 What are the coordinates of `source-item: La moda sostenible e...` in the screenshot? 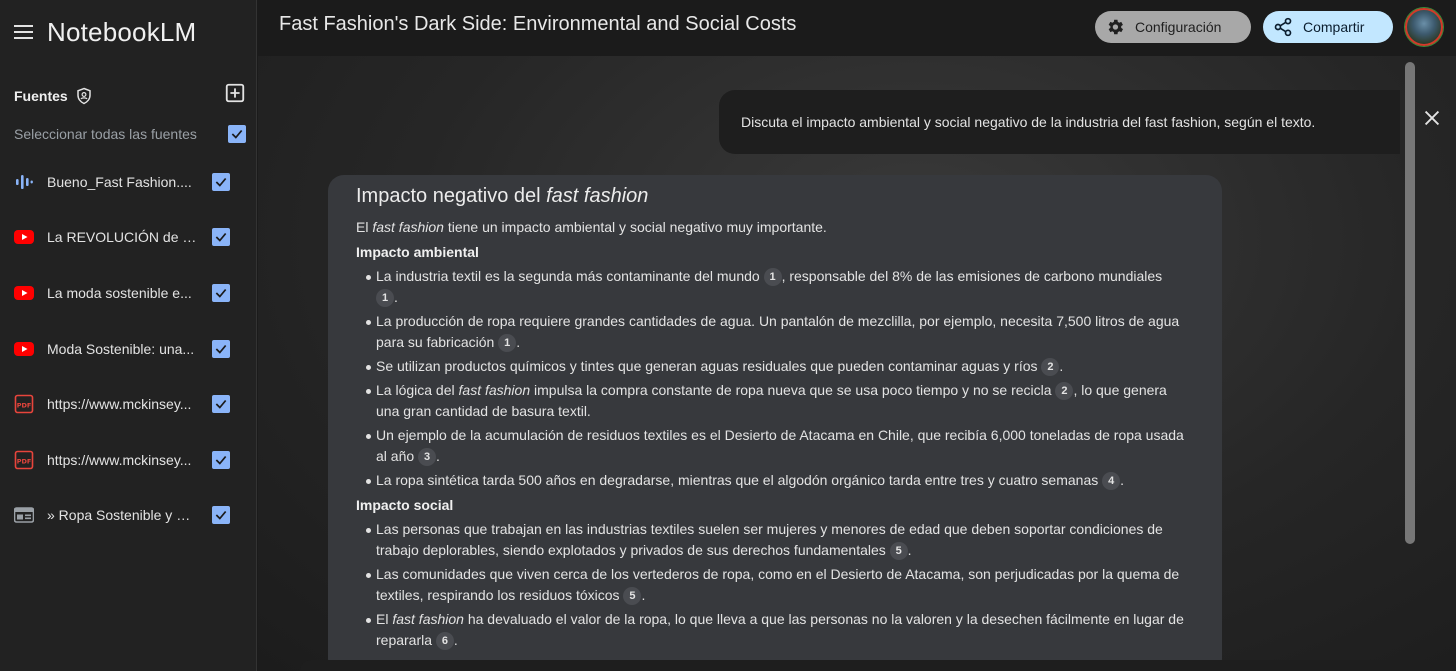 It's located at (130, 293).